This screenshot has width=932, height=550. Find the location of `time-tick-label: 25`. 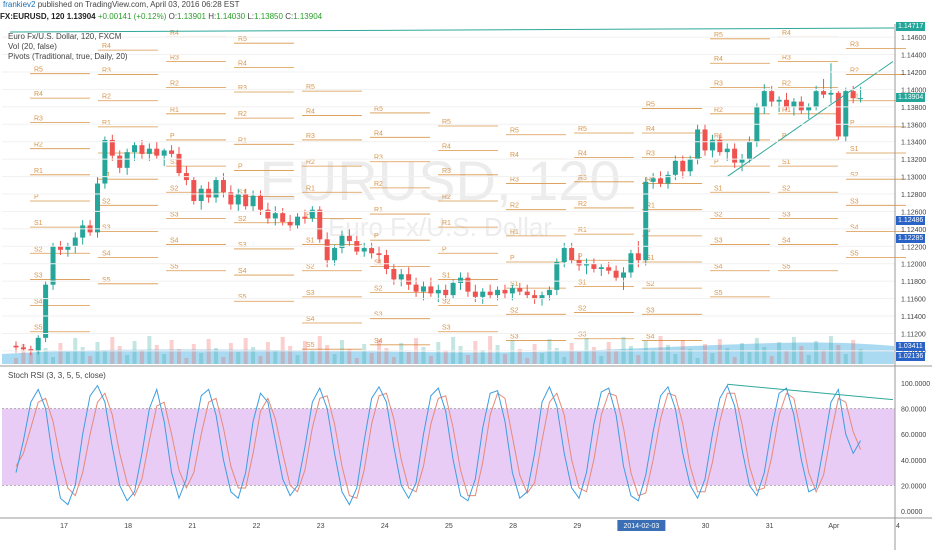

time-tick-label: 25 is located at coordinates (449, 526).